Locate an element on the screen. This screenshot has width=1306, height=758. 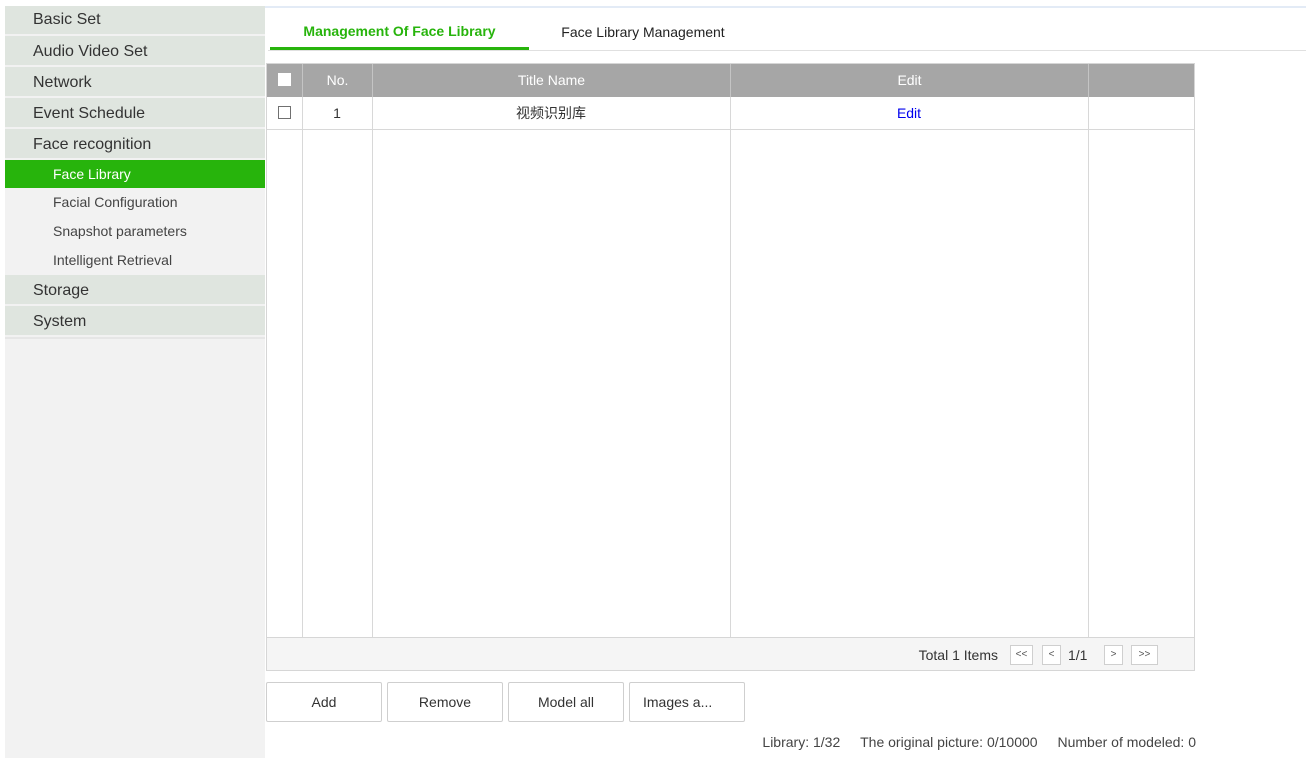
sidebar-item-network: Network is located at coordinates (135, 82).